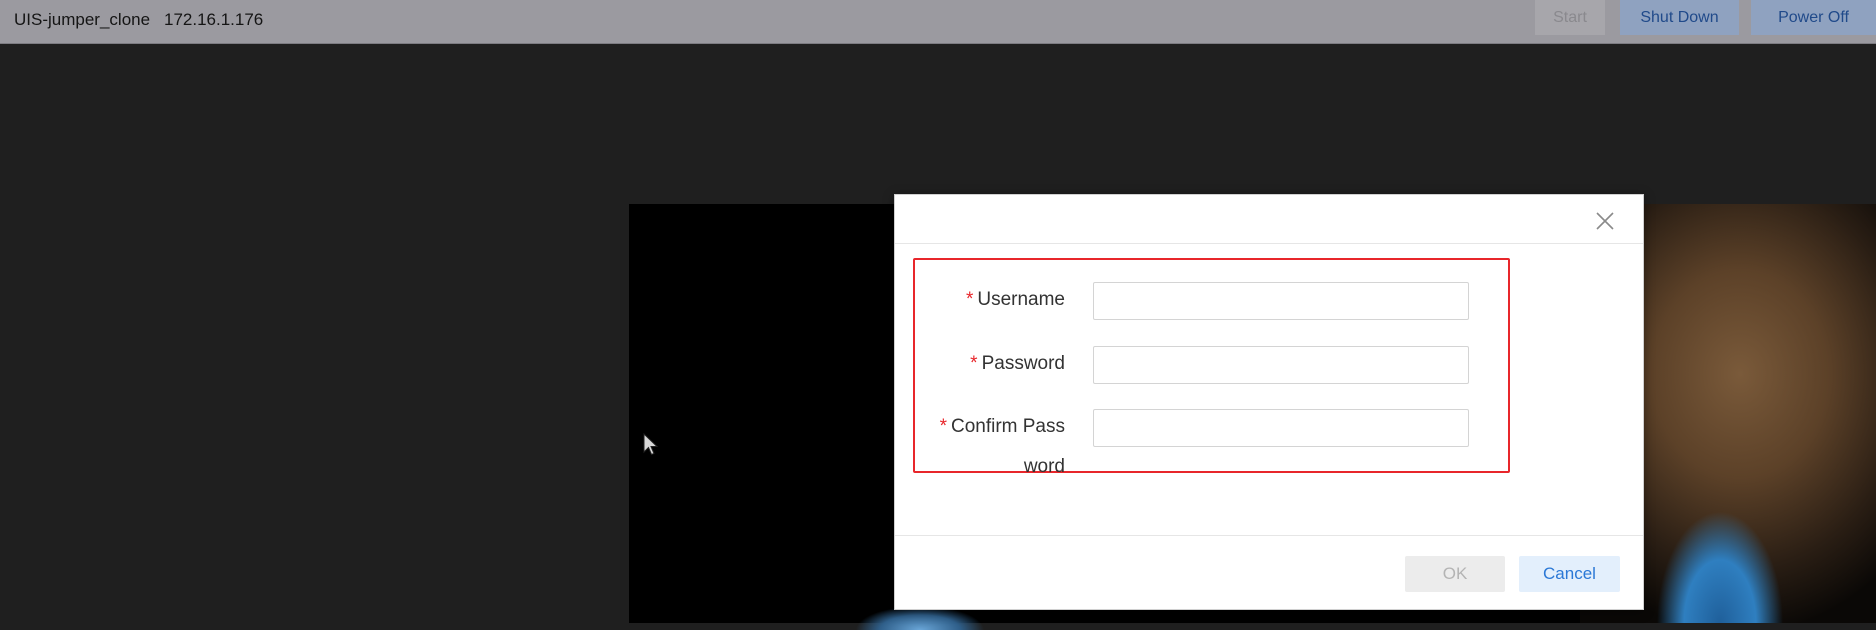 Image resolution: width=1876 pixels, height=630 pixels. Describe the element at coordinates (1281, 301) in the screenshot. I see `username-input` at that location.